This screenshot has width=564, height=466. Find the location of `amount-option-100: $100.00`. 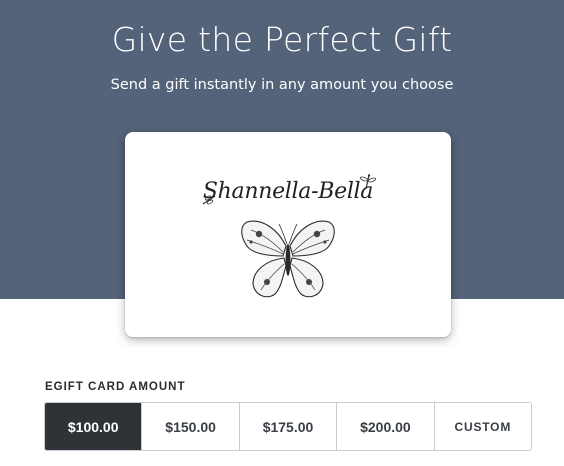

amount-option-100: $100.00 is located at coordinates (93, 426).